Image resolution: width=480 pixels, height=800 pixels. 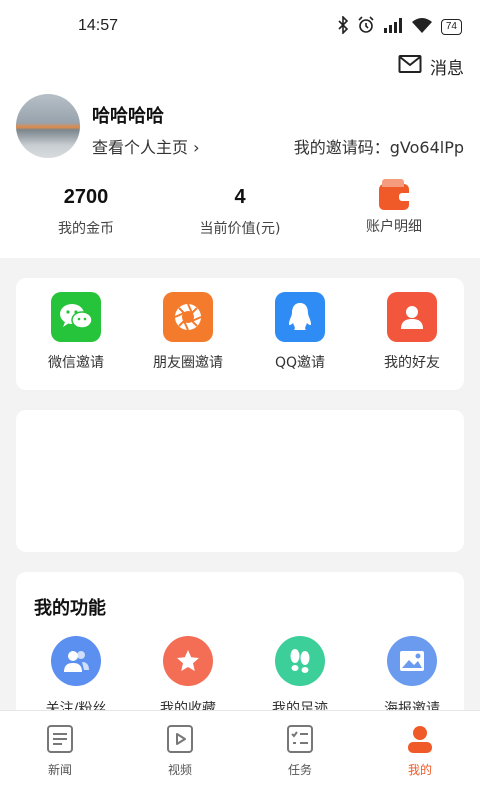 I want to click on friend-icon, so click(x=412, y=317).